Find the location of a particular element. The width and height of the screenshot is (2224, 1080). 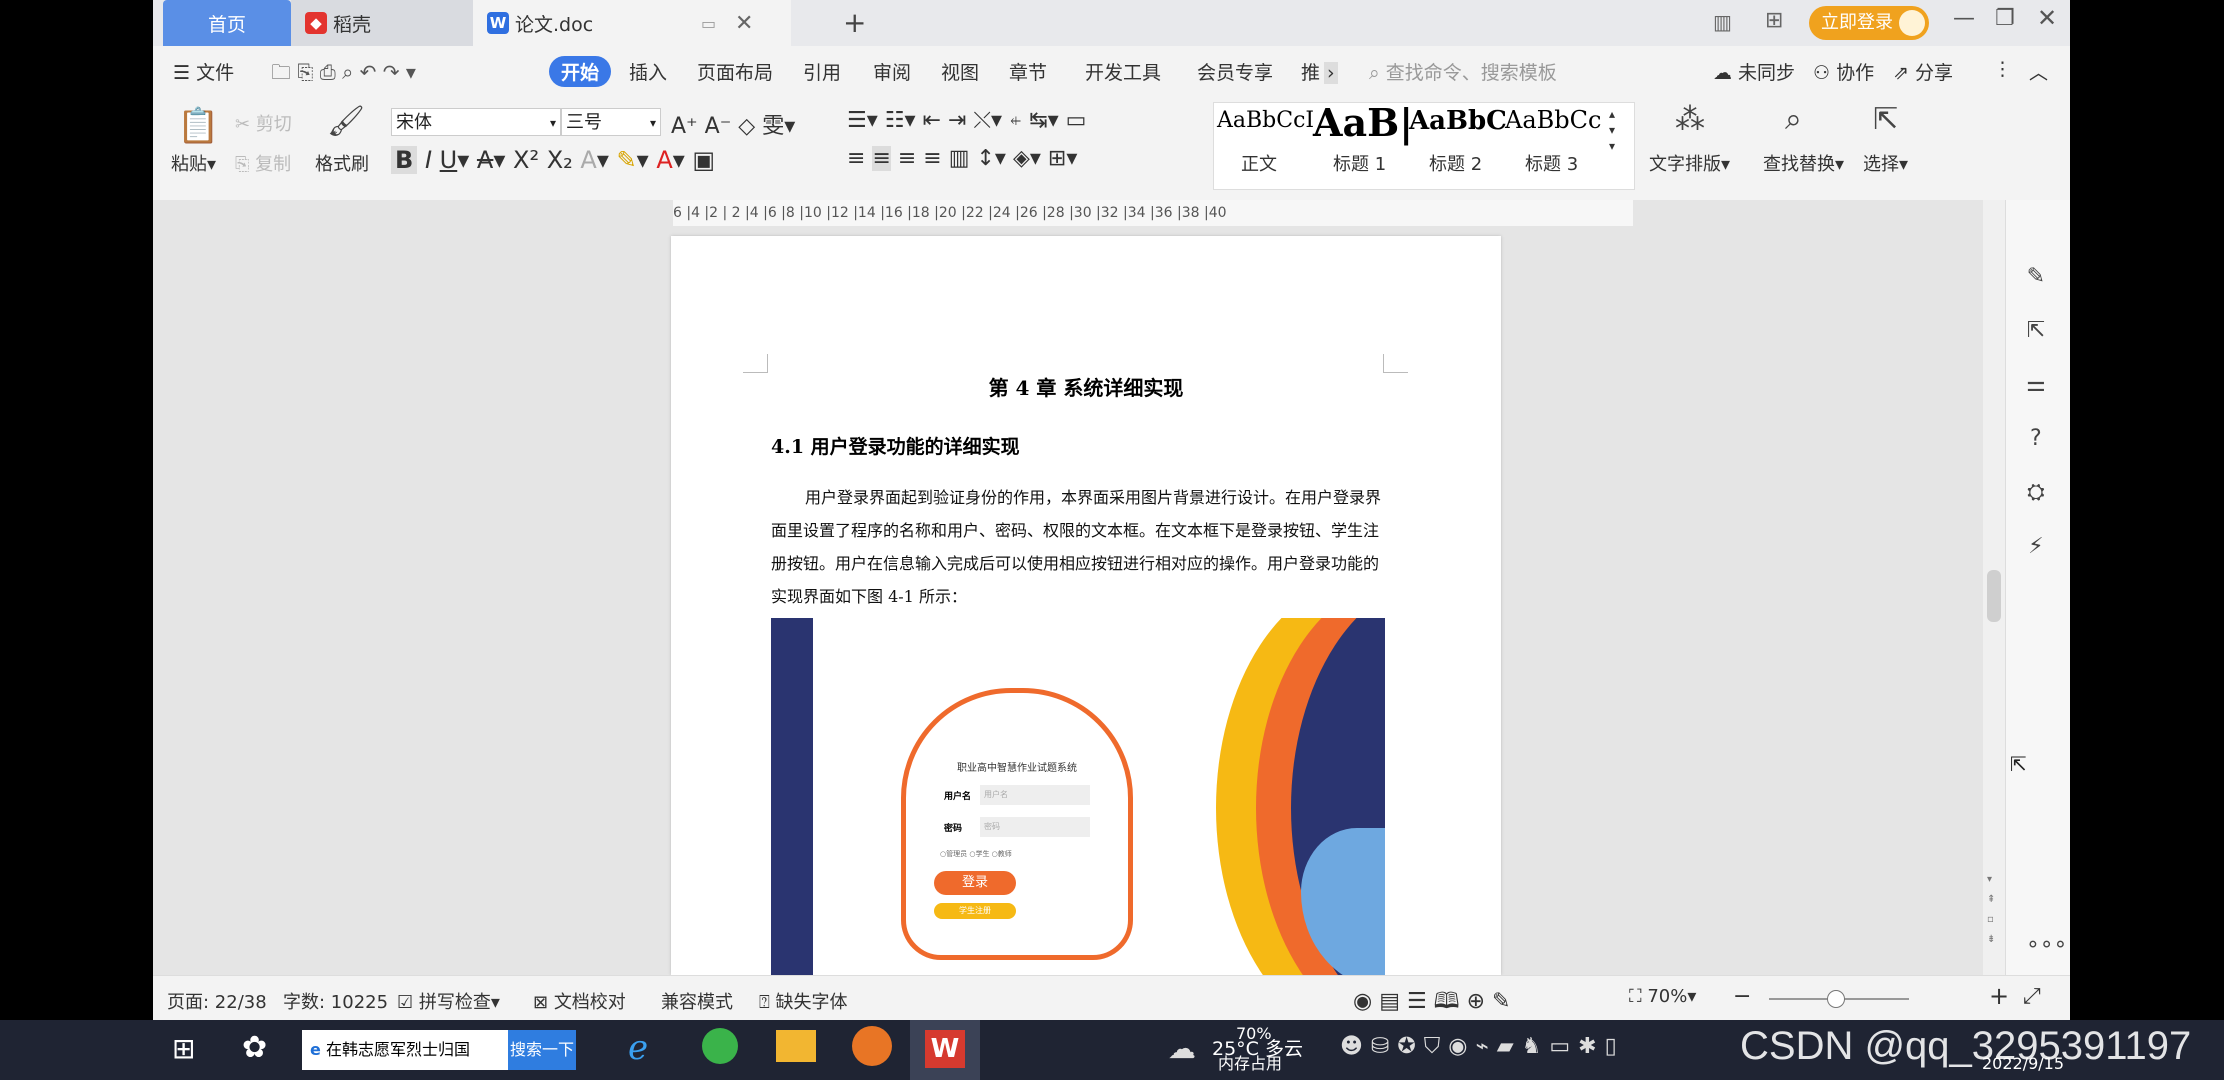

sync-button: ☁ 未同步 is located at coordinates (1754, 71).